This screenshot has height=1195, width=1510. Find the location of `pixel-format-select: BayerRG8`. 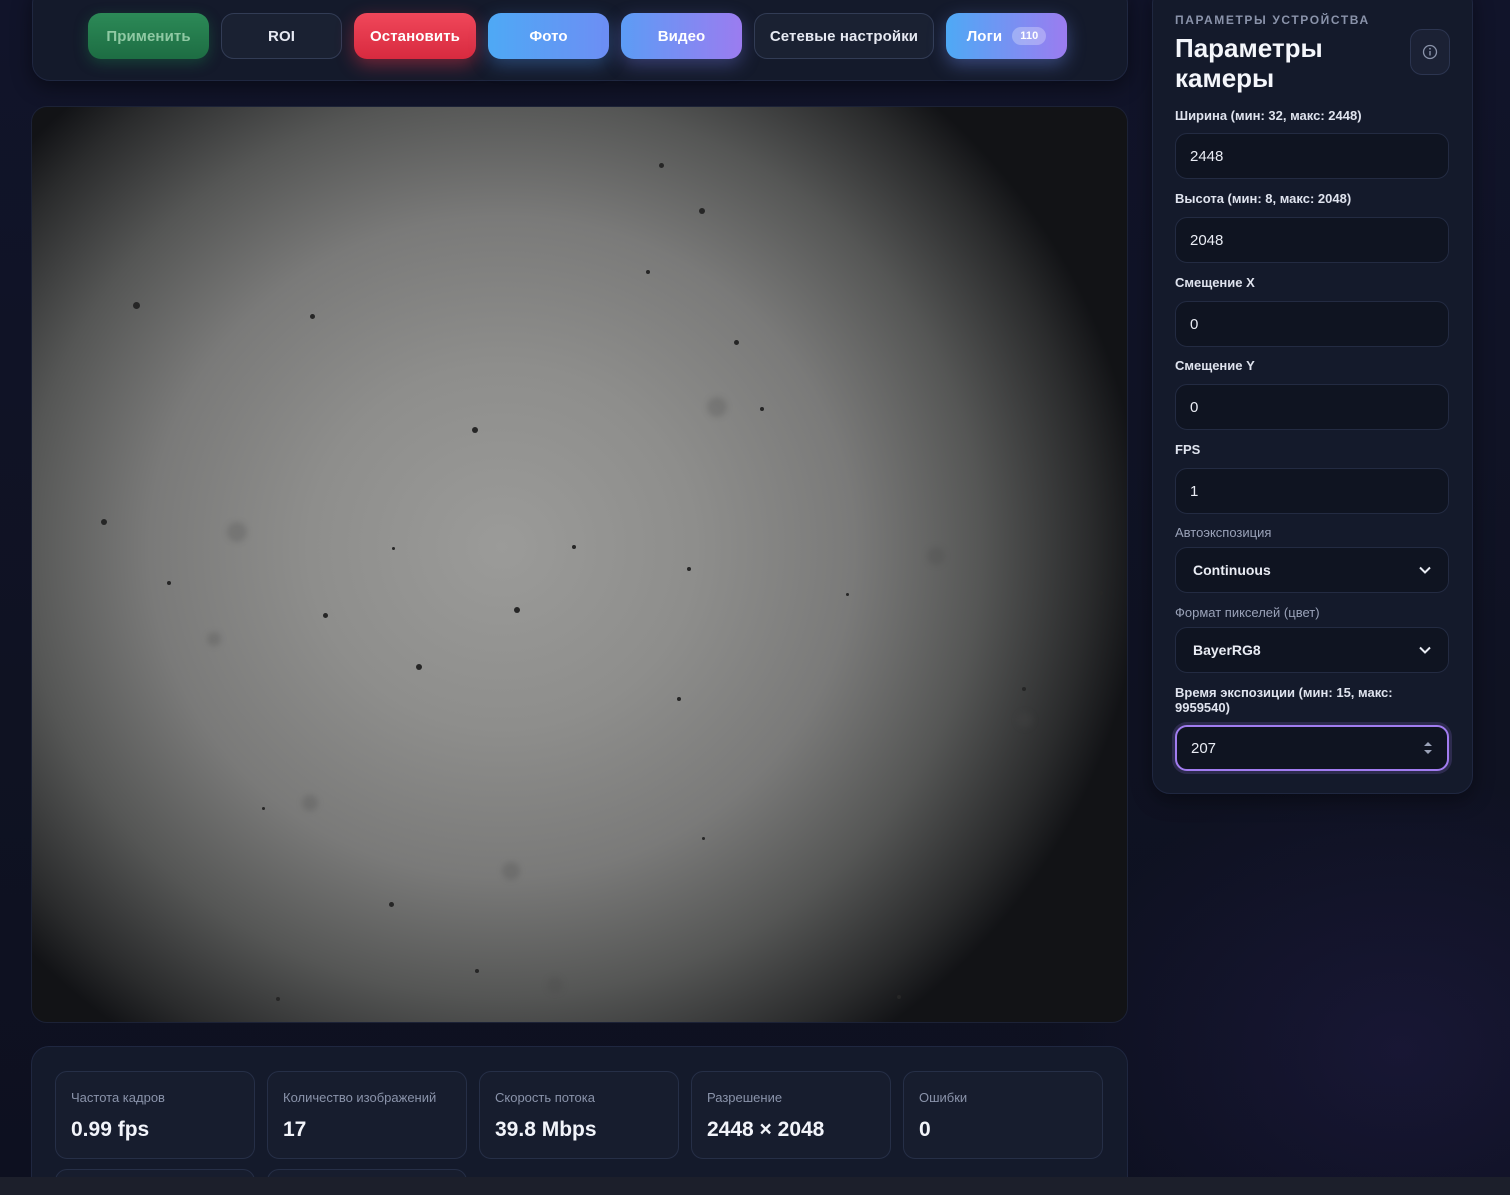

pixel-format-select: BayerRG8 is located at coordinates (1312, 650).